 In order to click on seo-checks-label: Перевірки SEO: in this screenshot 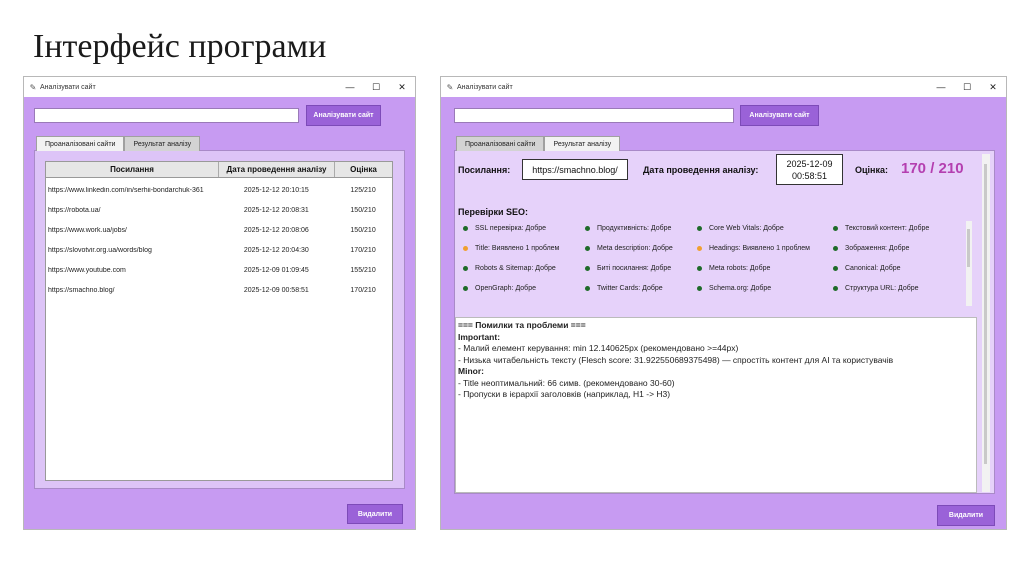, I will do `click(493, 212)`.